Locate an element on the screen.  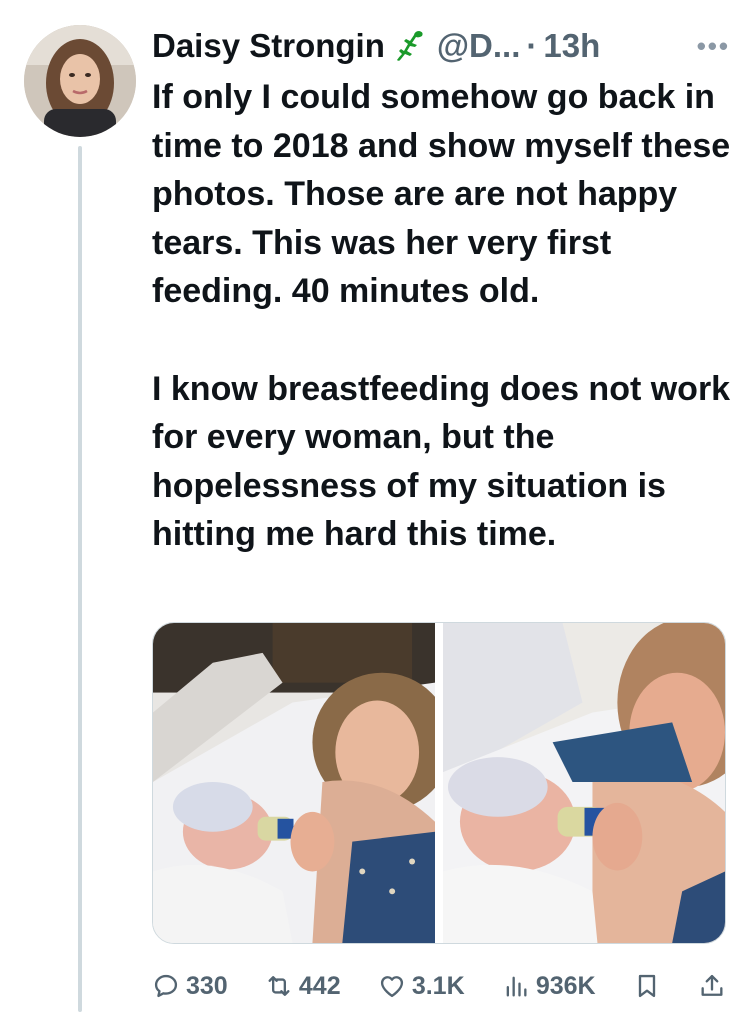
lizard-icon is located at coordinates (411, 46).